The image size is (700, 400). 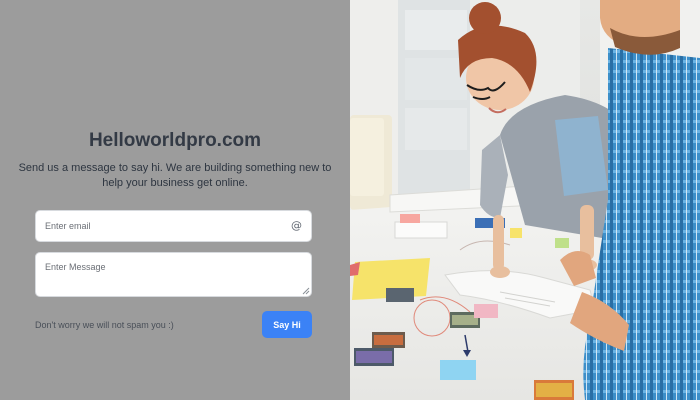 I want to click on say-hi-button: Say Hi, so click(x=287, y=324).